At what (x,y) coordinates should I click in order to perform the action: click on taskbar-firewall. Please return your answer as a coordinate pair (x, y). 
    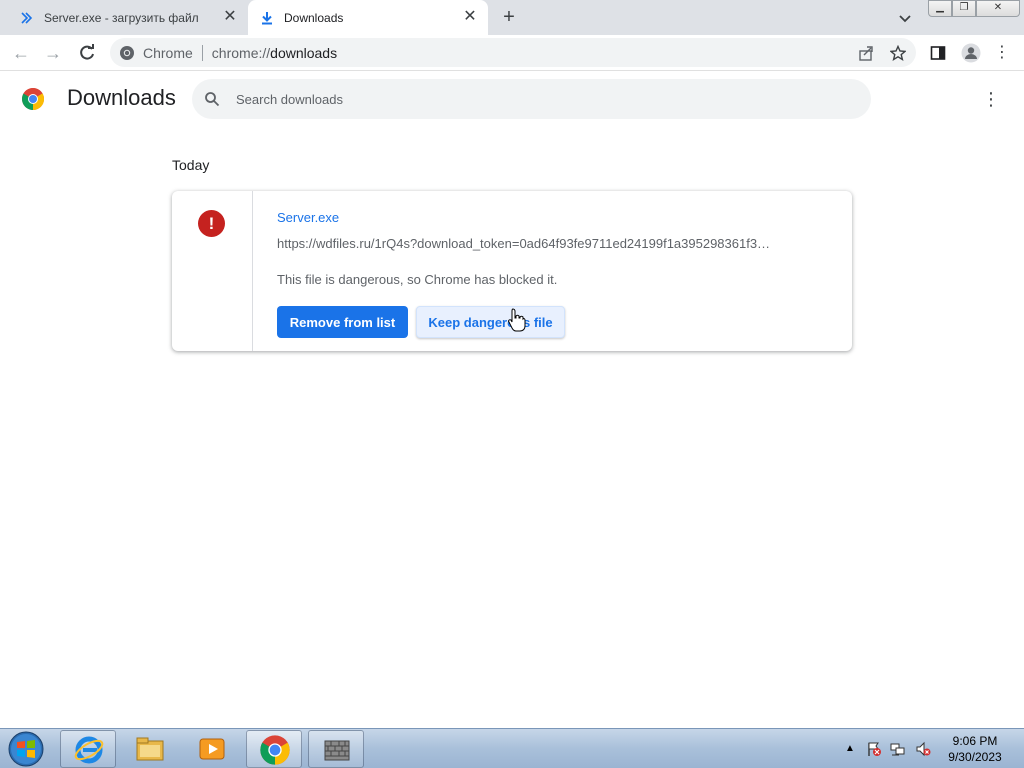
    Looking at the image, I should click on (336, 749).